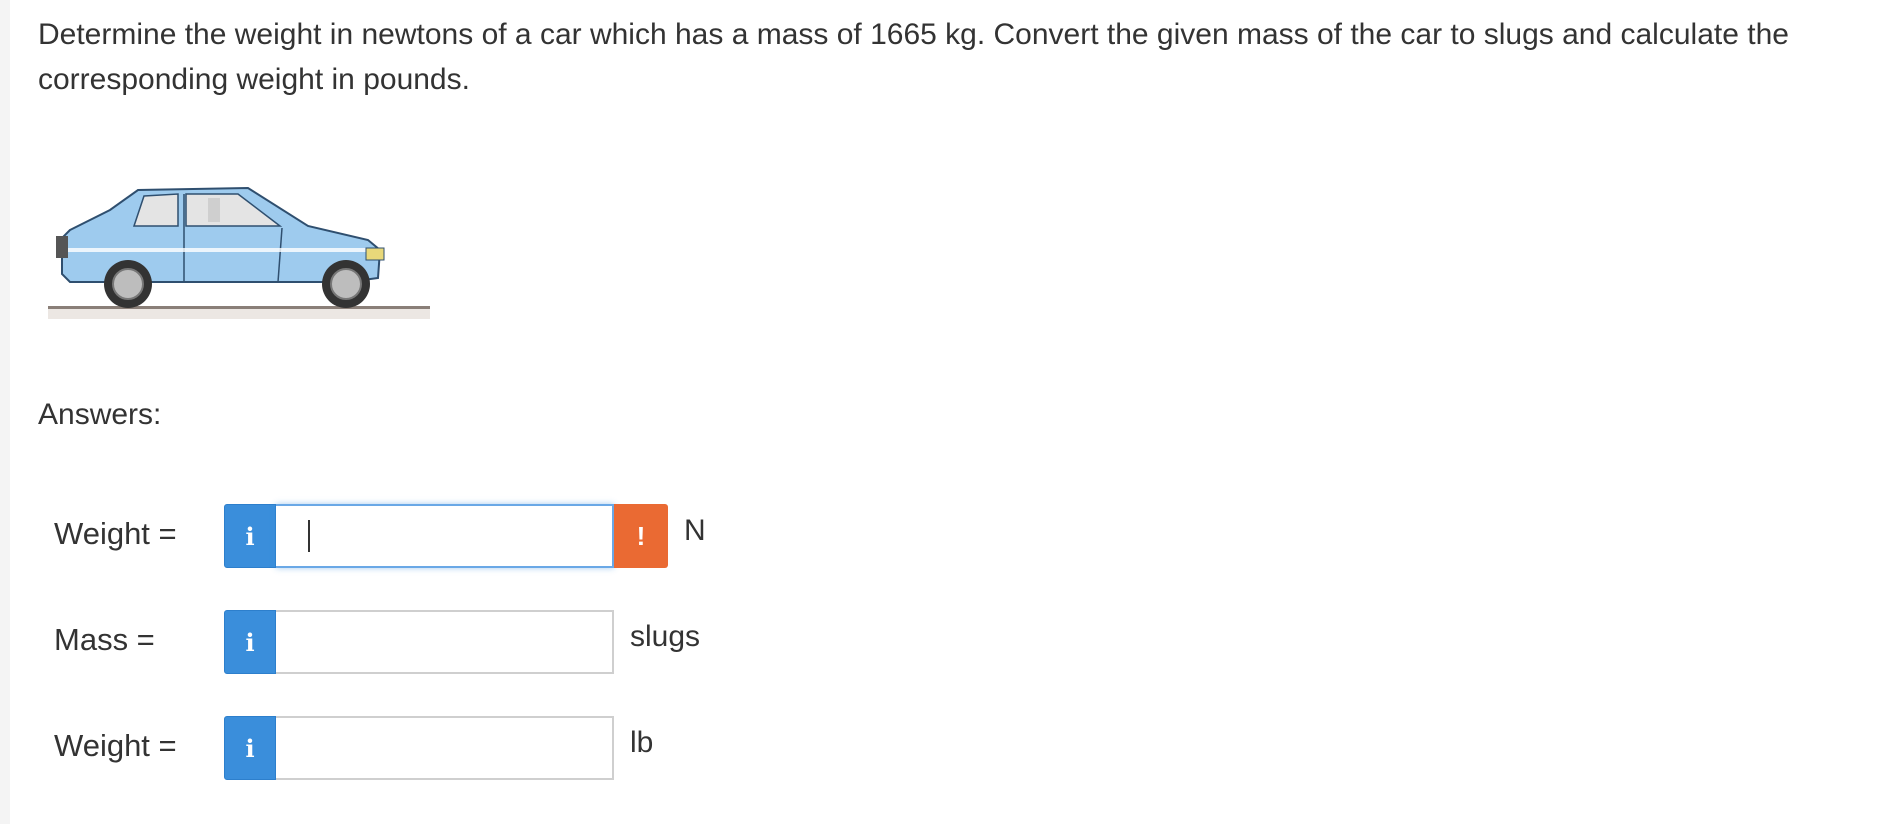  I want to click on mass-slugs-row: Mass = i slugs, so click(460, 643).